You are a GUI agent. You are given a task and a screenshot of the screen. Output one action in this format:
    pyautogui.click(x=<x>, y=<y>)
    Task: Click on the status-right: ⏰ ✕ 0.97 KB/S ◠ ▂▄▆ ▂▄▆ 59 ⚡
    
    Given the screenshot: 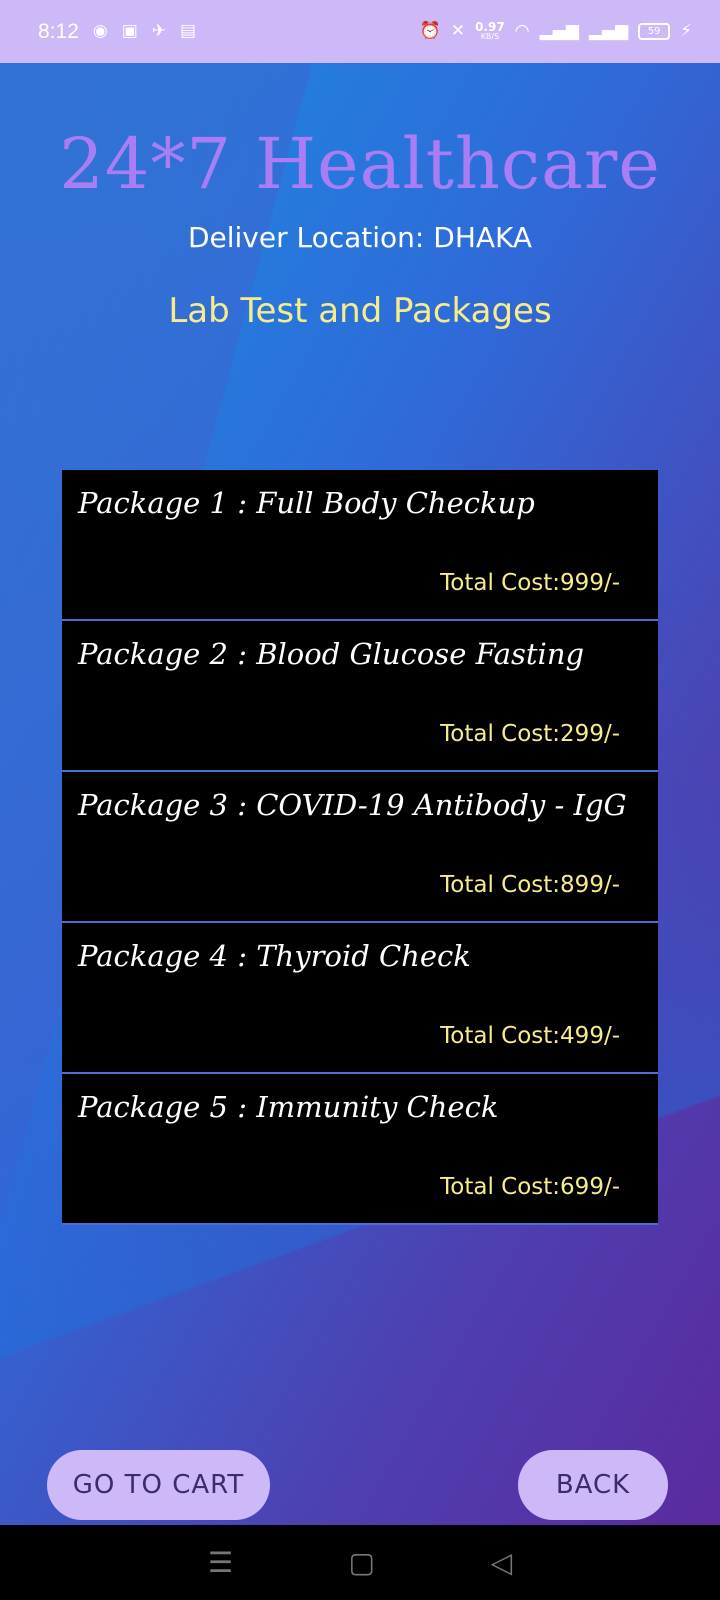 What is the action you would take?
    pyautogui.click(x=555, y=30)
    